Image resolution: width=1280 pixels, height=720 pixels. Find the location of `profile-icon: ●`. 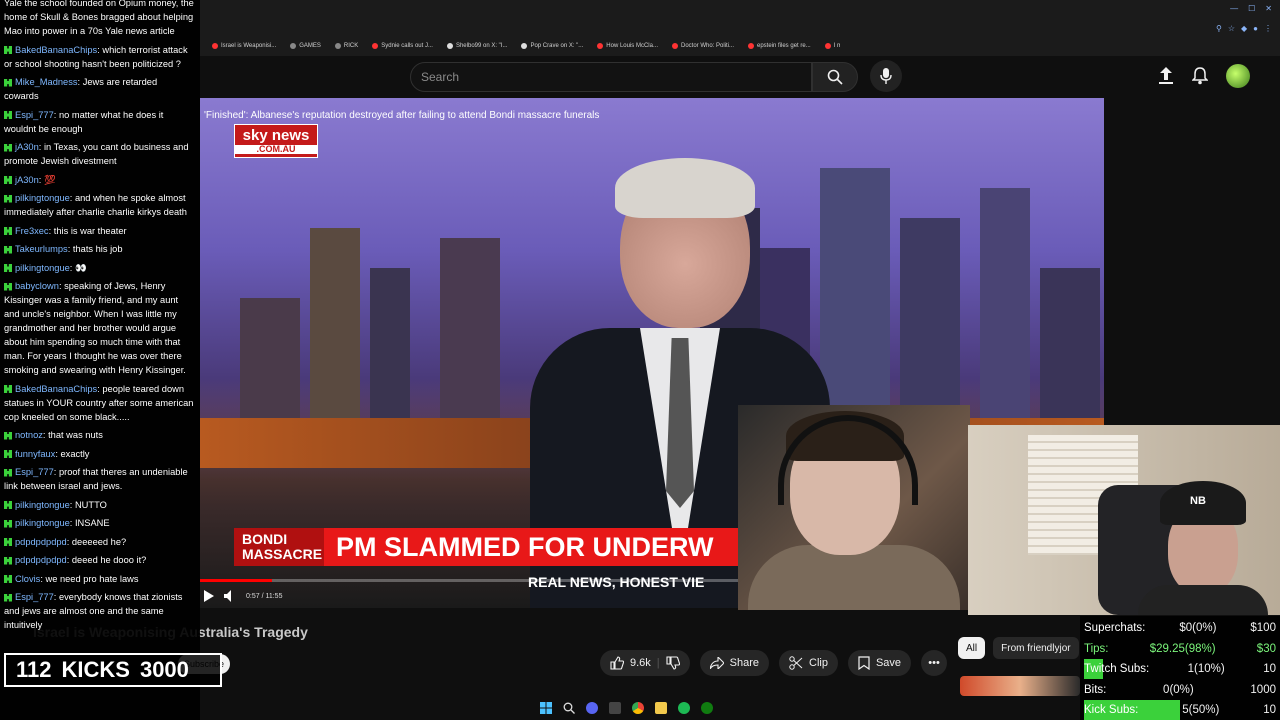

profile-icon: ● is located at coordinates (1255, 28).